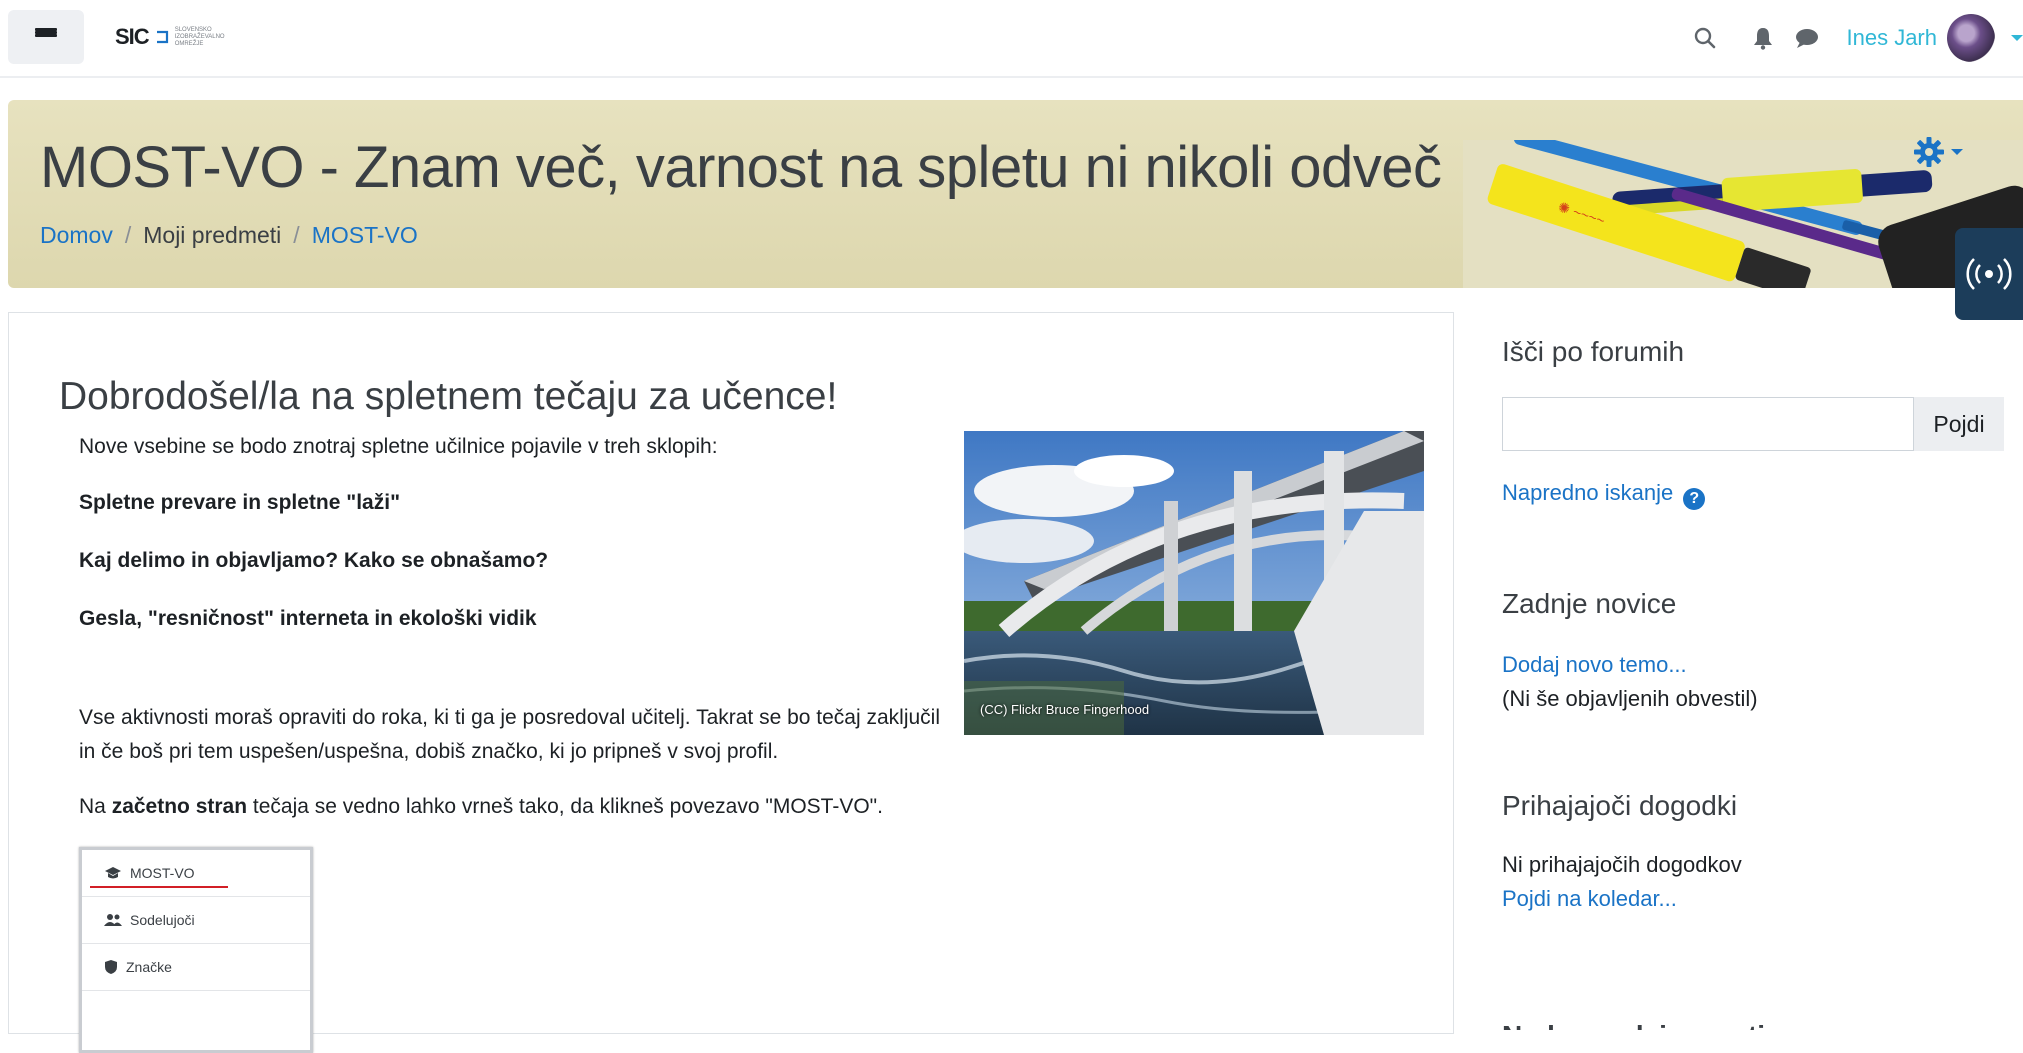  I want to click on mini-menu-label: Značke, so click(149, 967).